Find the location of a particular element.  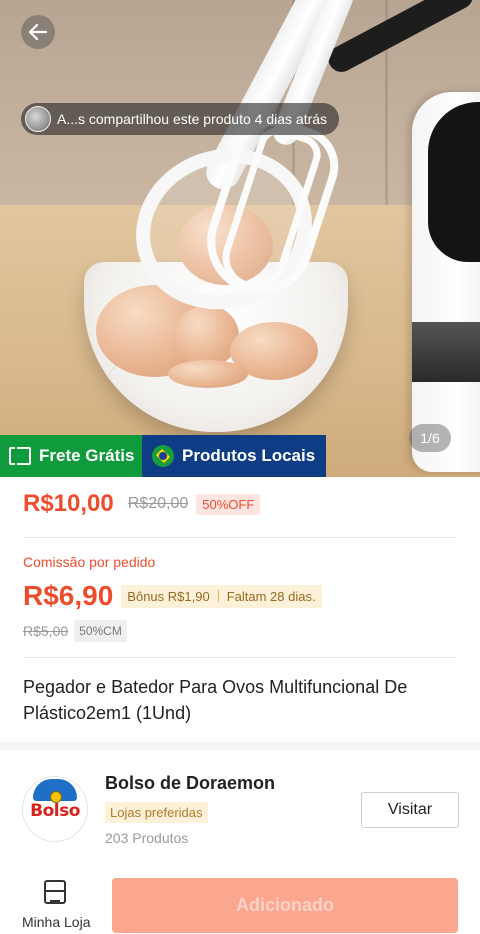

shop-logo: Bolso is located at coordinates (55, 809).